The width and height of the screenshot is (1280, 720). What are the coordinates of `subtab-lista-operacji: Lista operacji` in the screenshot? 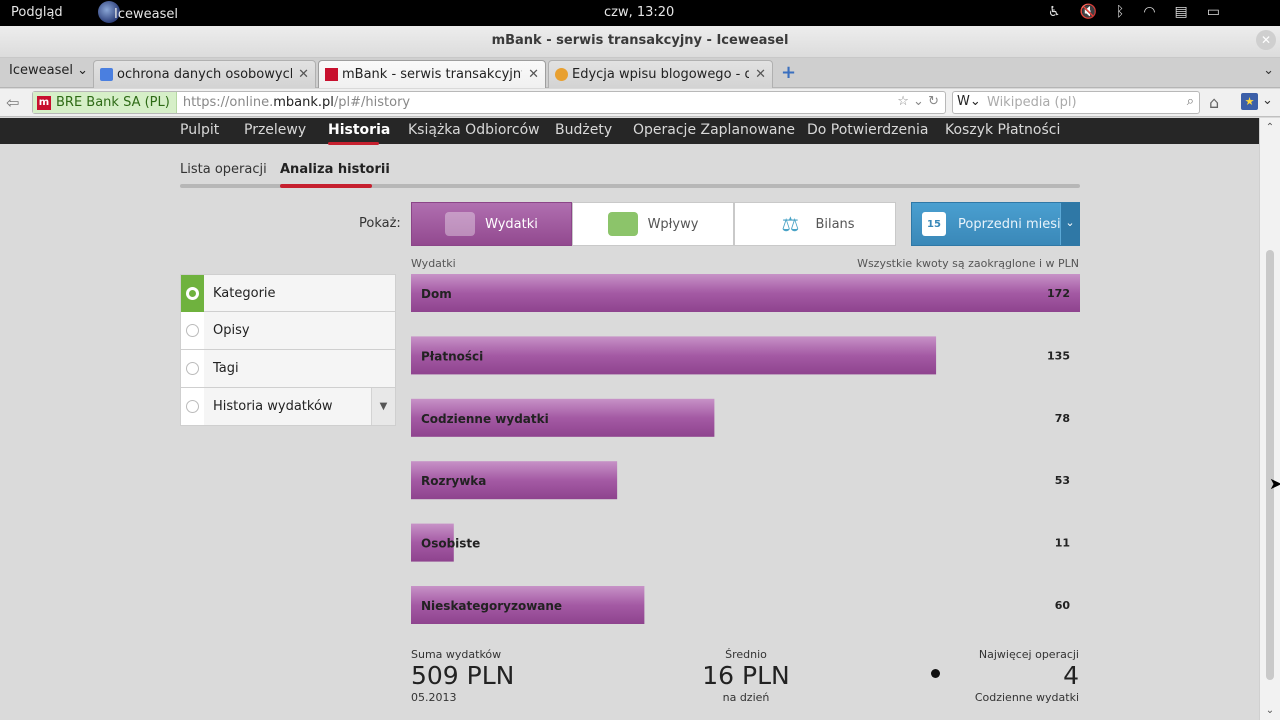 It's located at (223, 169).